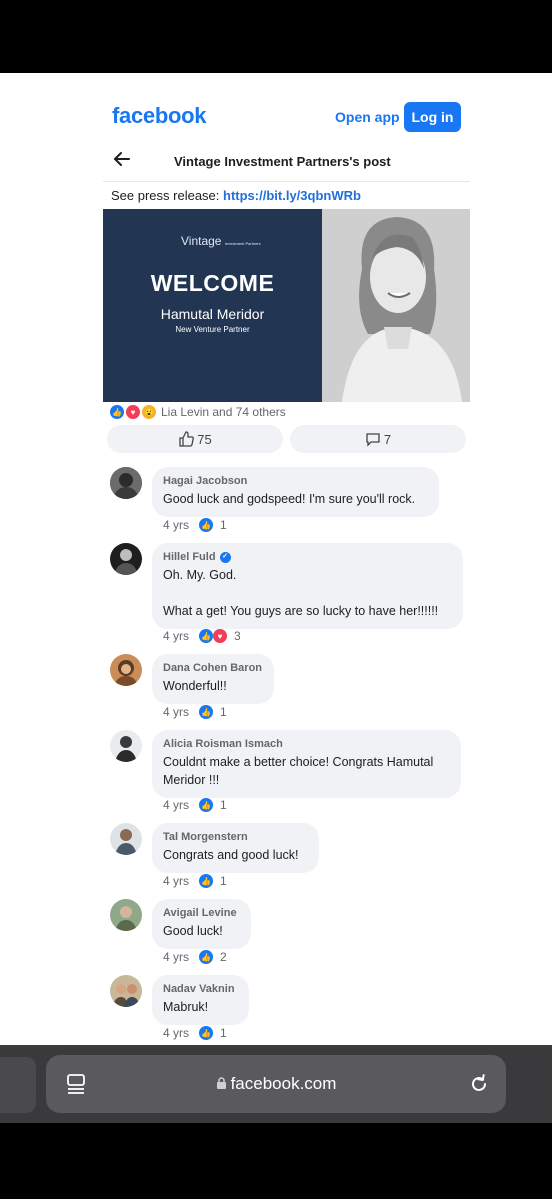  I want to click on press-release-link: https://bit.ly/3qbnWRb, so click(292, 195).